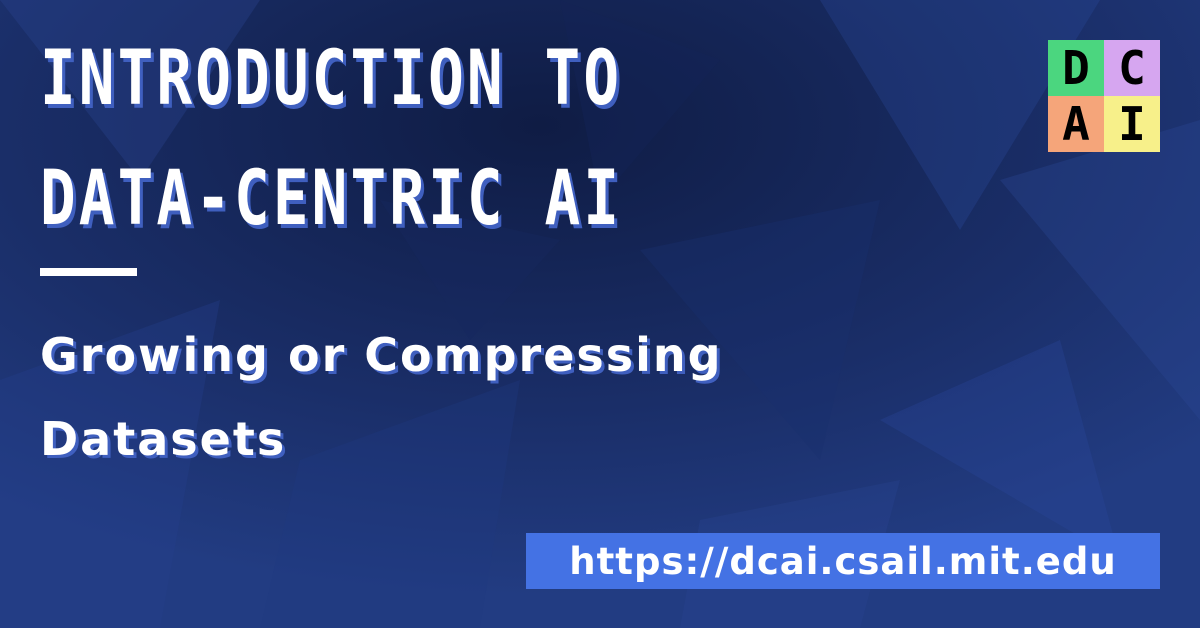 The height and width of the screenshot is (628, 1200). I want to click on subtitle-line-2: Datasets, so click(163, 439).